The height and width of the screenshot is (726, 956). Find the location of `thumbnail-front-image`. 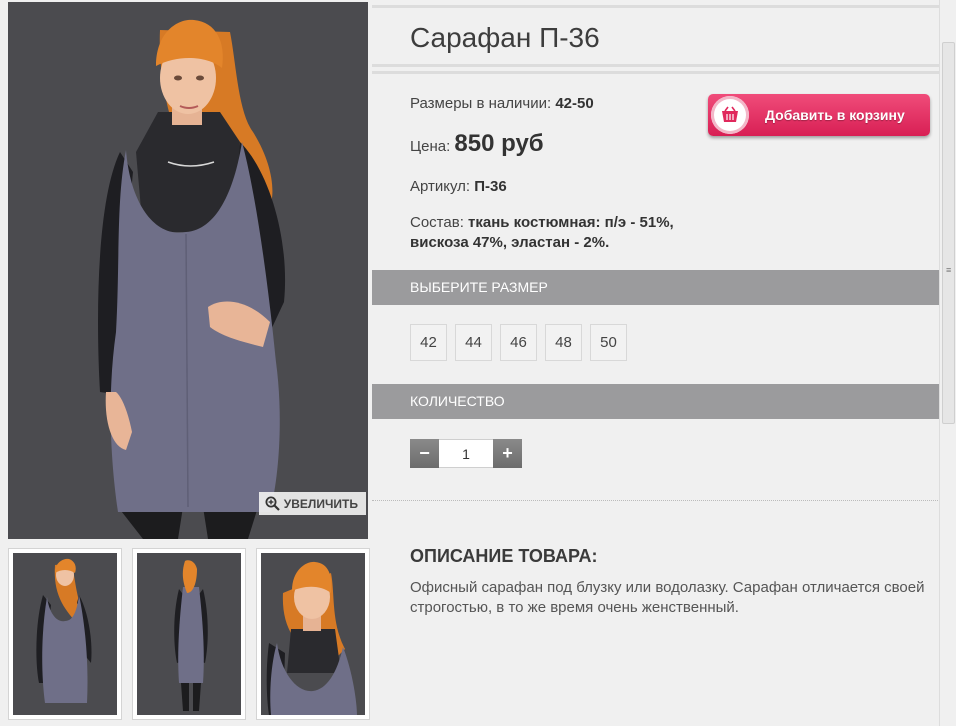

thumbnail-front-image is located at coordinates (65, 634).